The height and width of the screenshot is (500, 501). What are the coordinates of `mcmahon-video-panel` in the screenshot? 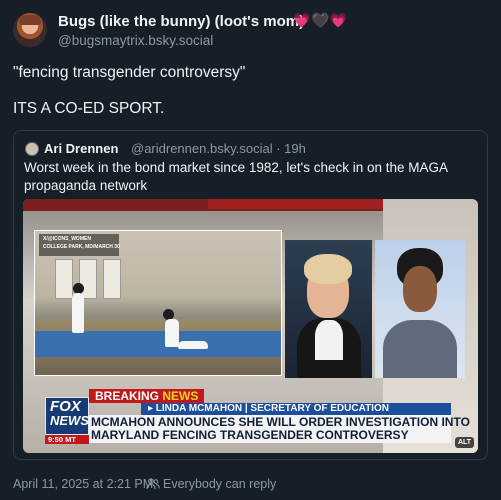 It's located at (328, 309).